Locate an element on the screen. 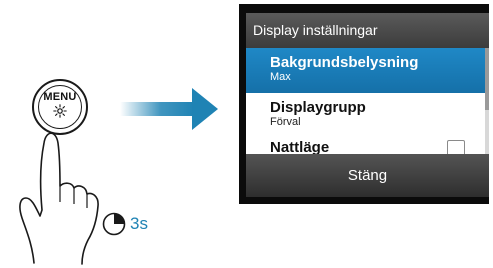 The width and height of the screenshot is (493, 268). timer-icon is located at coordinates (114, 224).